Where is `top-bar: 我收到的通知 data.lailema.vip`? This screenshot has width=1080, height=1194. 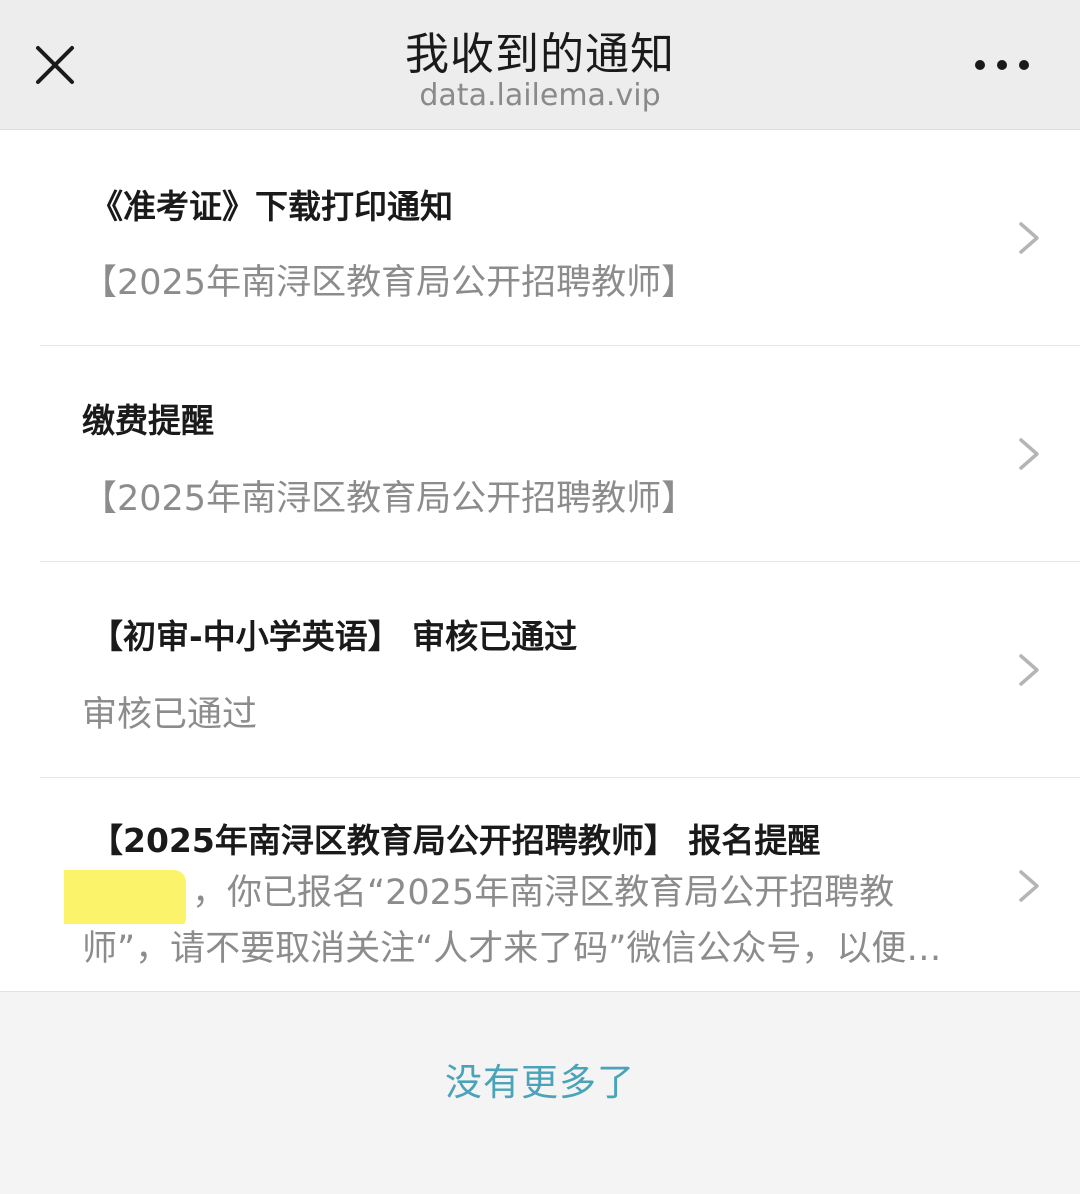
top-bar: 我收到的通知 data.lailema.vip is located at coordinates (540, 65).